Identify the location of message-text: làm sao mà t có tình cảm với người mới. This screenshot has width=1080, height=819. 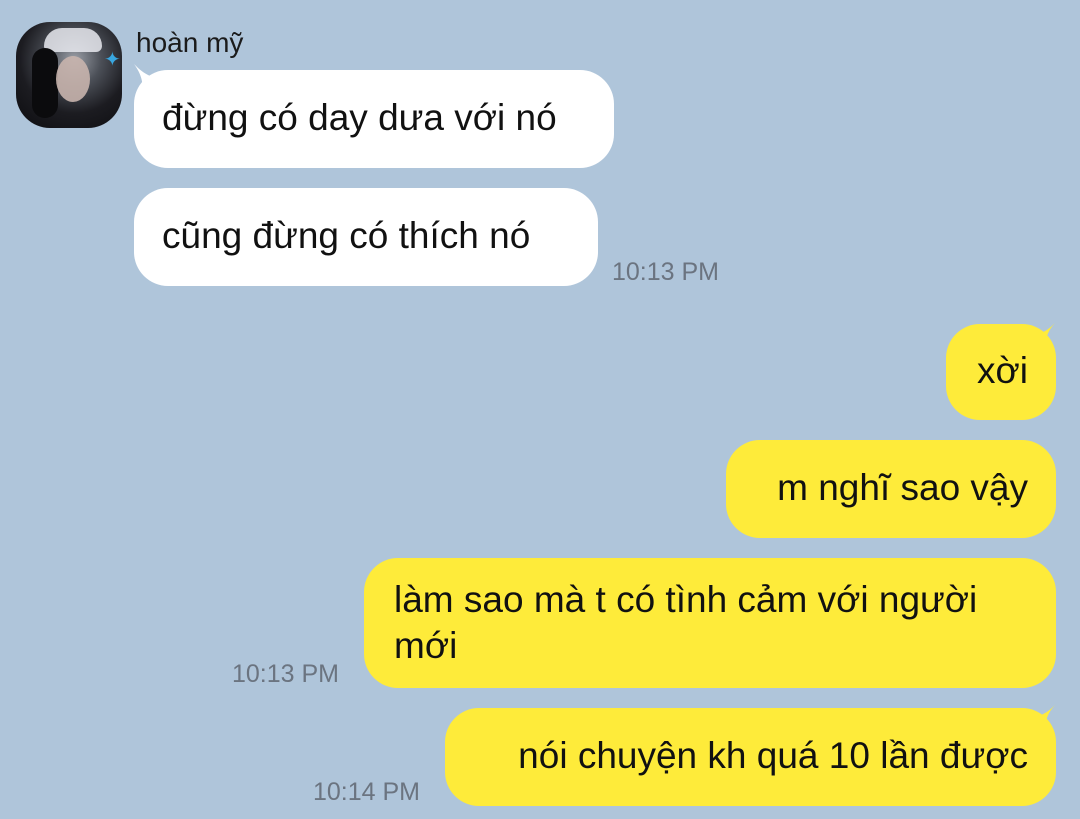
(686, 622).